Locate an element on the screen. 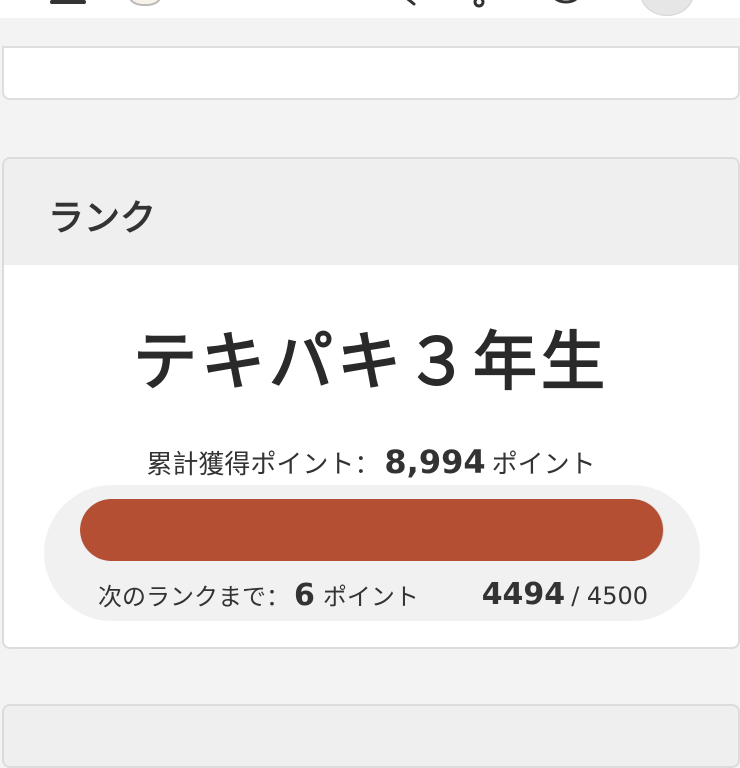 This screenshot has width=740, height=768. total-points-line: 累計獲得ポイント： 8,994 ポイント is located at coordinates (371, 462).